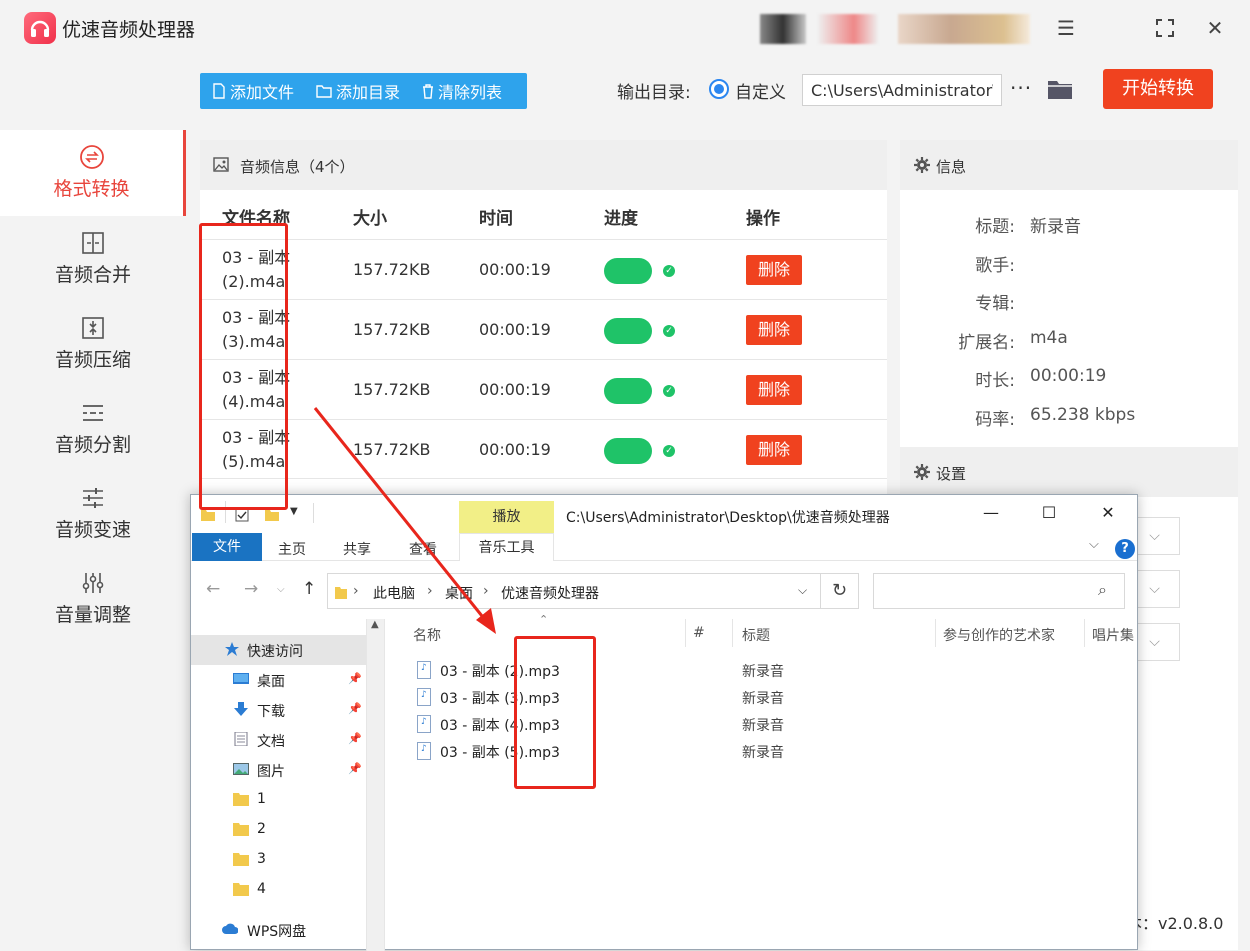 Image resolution: width=1250 pixels, height=951 pixels. What do you see at coordinates (375, 785) in the screenshot?
I see `nav-pane-scrollbar: ▲` at bounding box center [375, 785].